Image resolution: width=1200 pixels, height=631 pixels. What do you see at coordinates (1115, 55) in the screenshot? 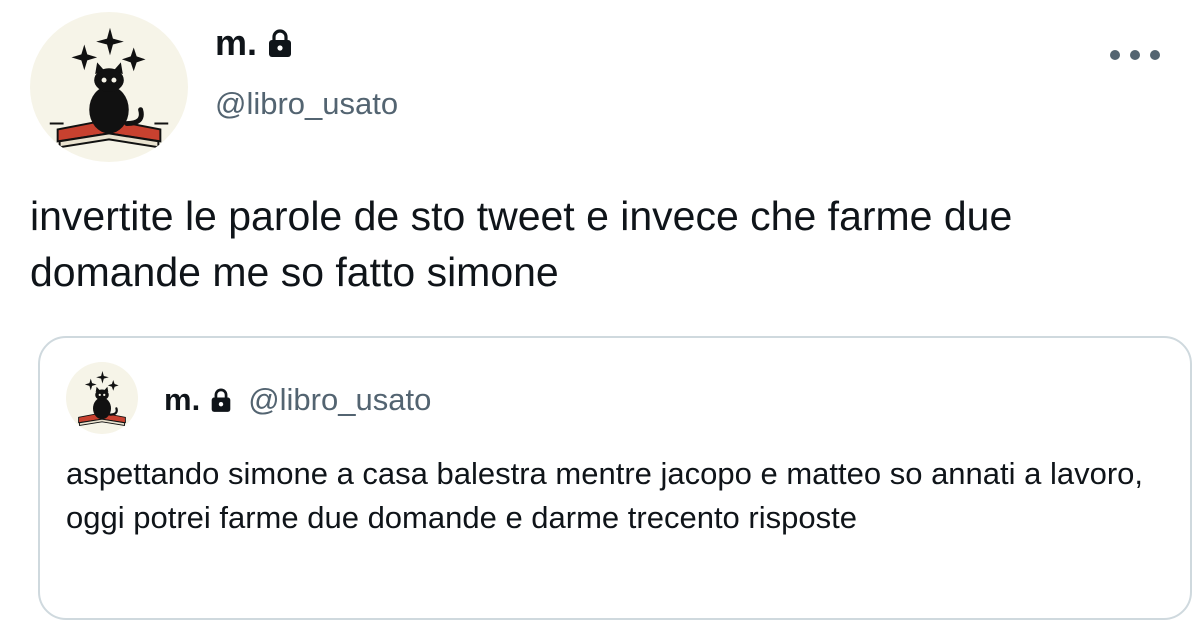
I see `more-horizontal-icon` at bounding box center [1115, 55].